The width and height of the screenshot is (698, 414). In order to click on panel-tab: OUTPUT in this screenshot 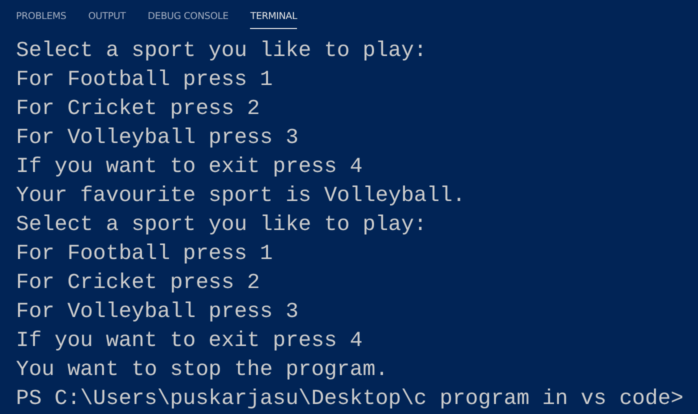, I will do `click(107, 14)`.